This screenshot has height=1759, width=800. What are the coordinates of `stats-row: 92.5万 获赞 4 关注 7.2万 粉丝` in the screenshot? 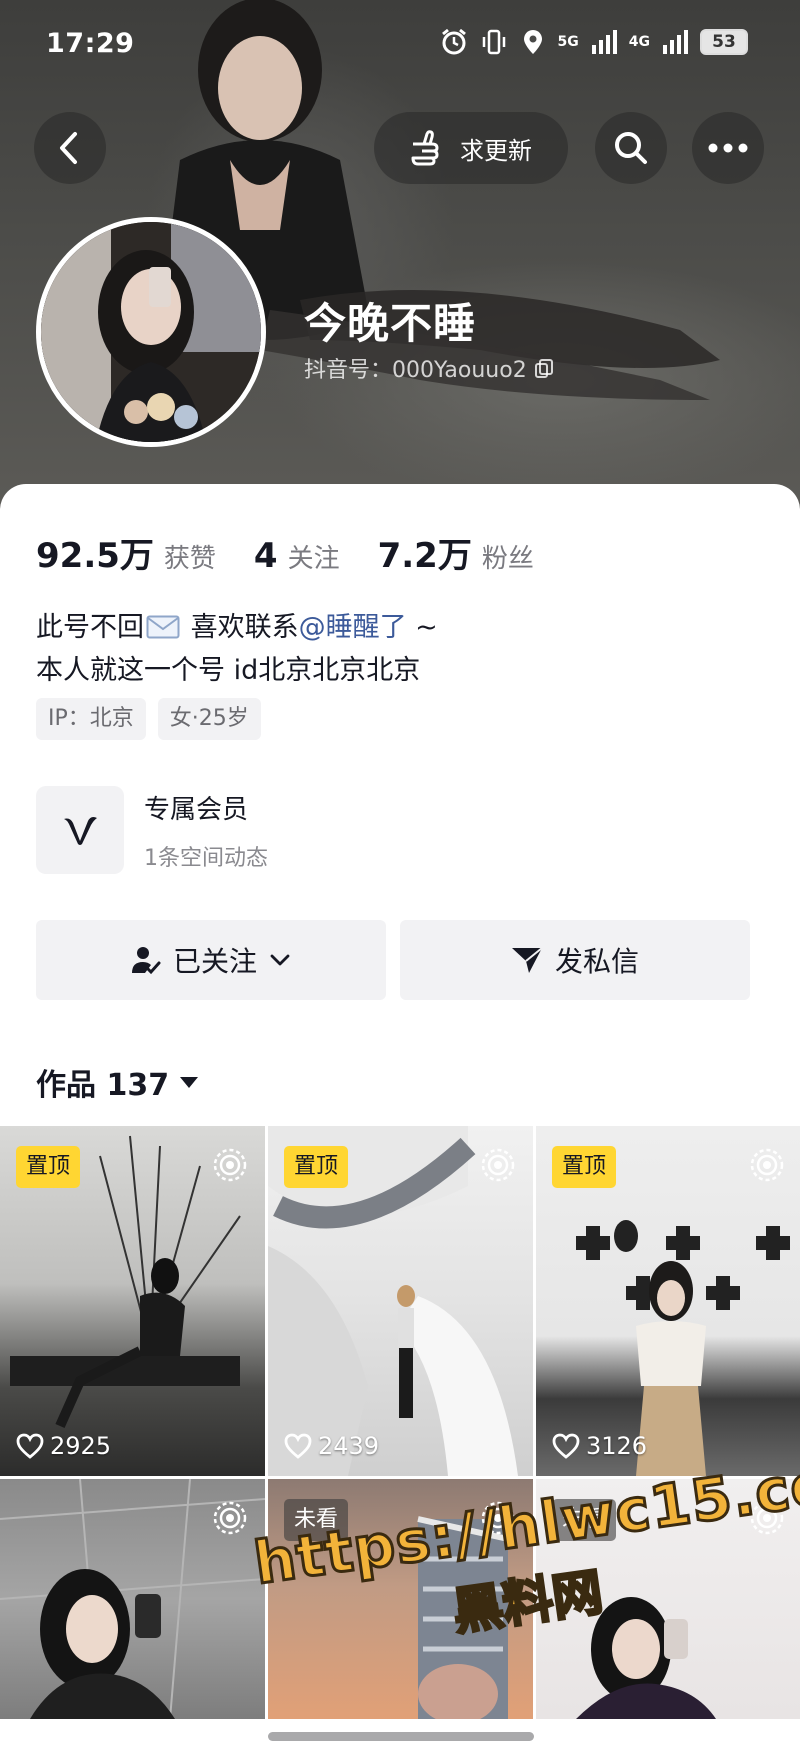 It's located at (304, 552).